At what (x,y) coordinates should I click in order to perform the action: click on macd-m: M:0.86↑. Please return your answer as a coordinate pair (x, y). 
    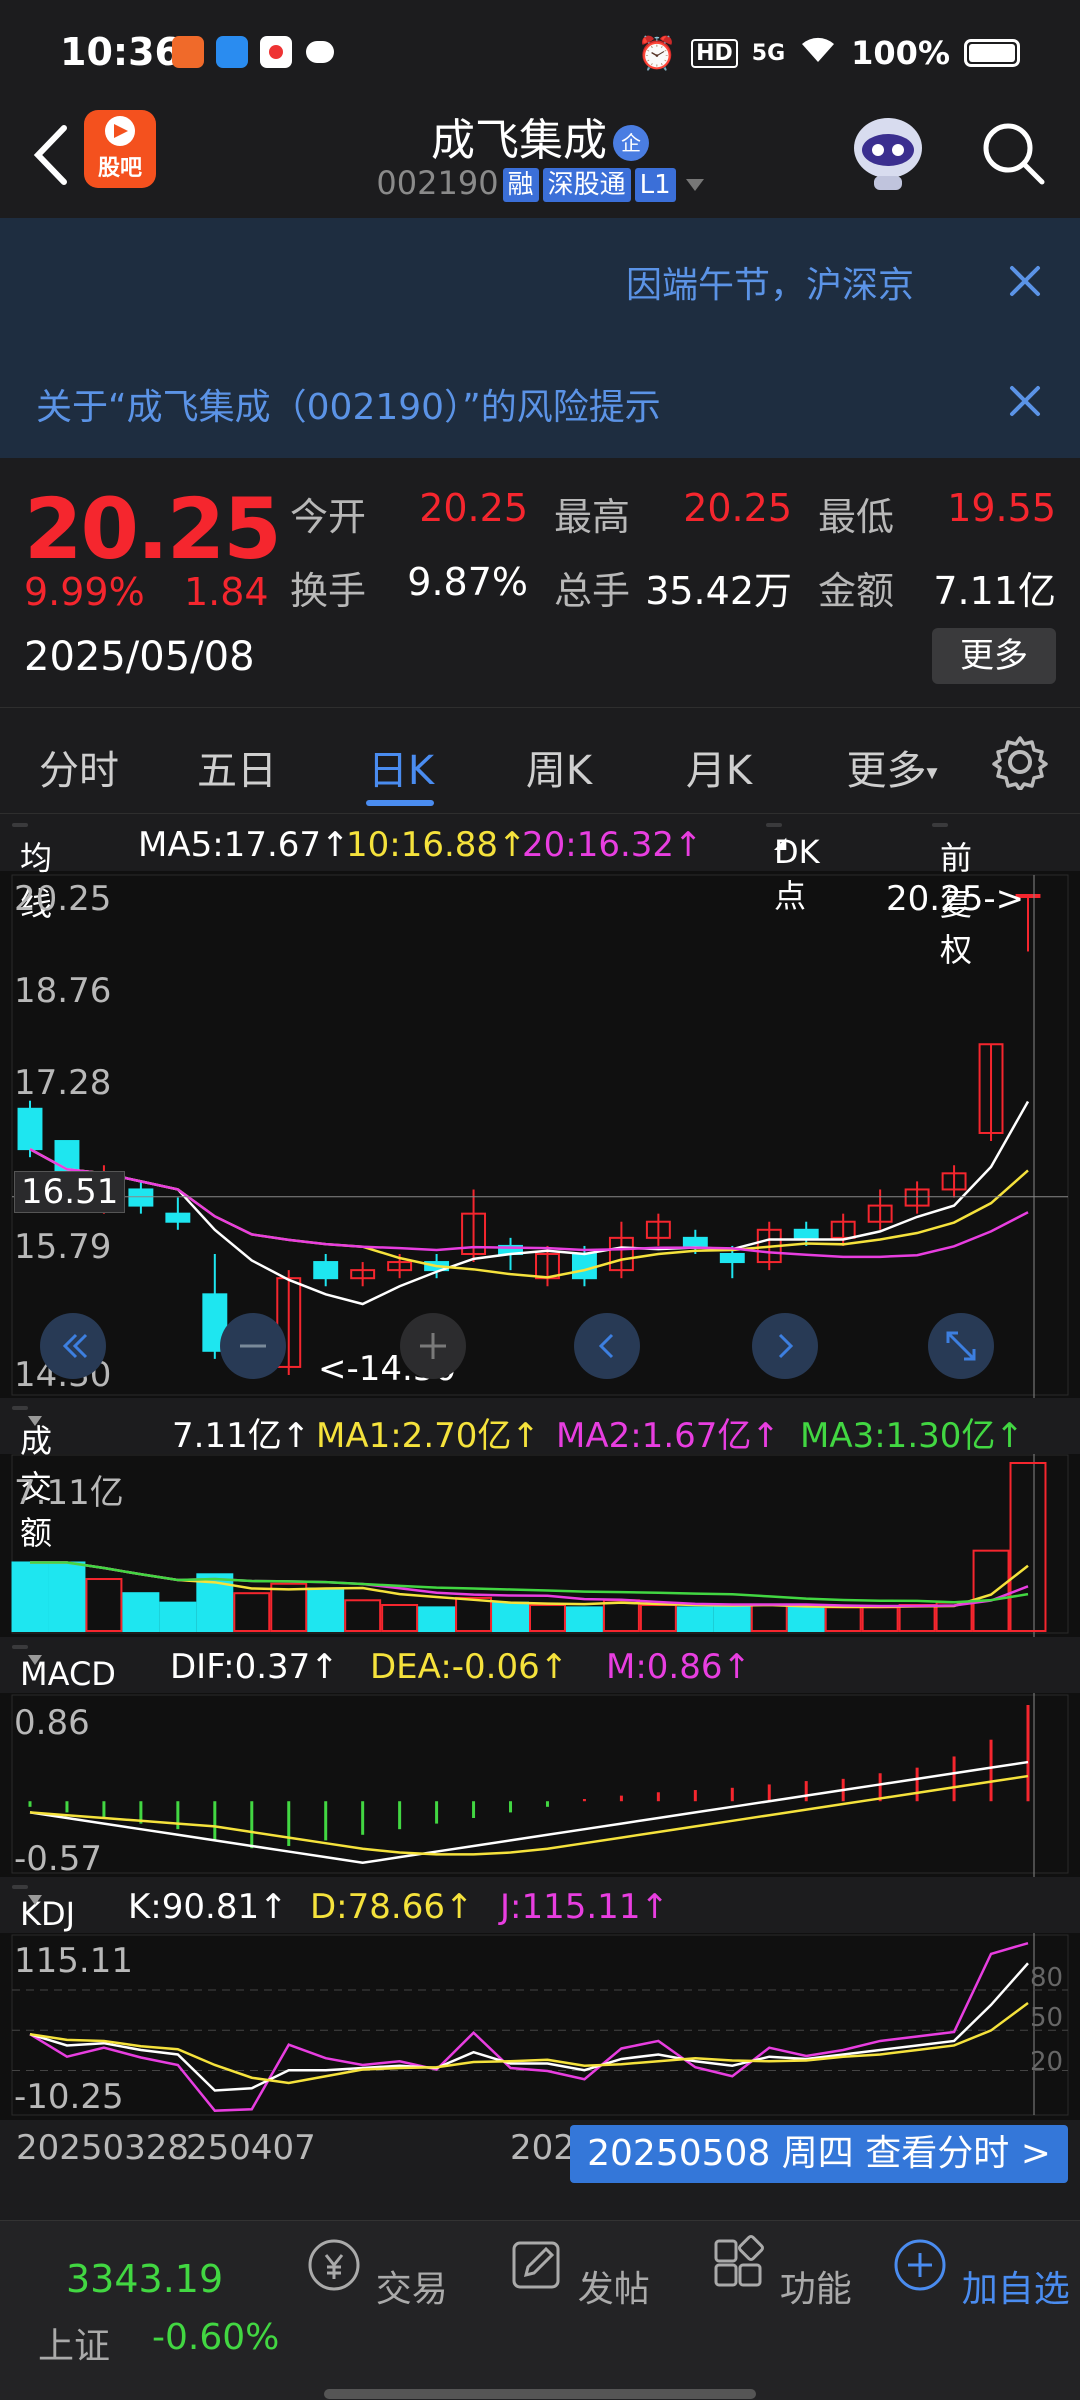
    Looking at the image, I should click on (678, 1667).